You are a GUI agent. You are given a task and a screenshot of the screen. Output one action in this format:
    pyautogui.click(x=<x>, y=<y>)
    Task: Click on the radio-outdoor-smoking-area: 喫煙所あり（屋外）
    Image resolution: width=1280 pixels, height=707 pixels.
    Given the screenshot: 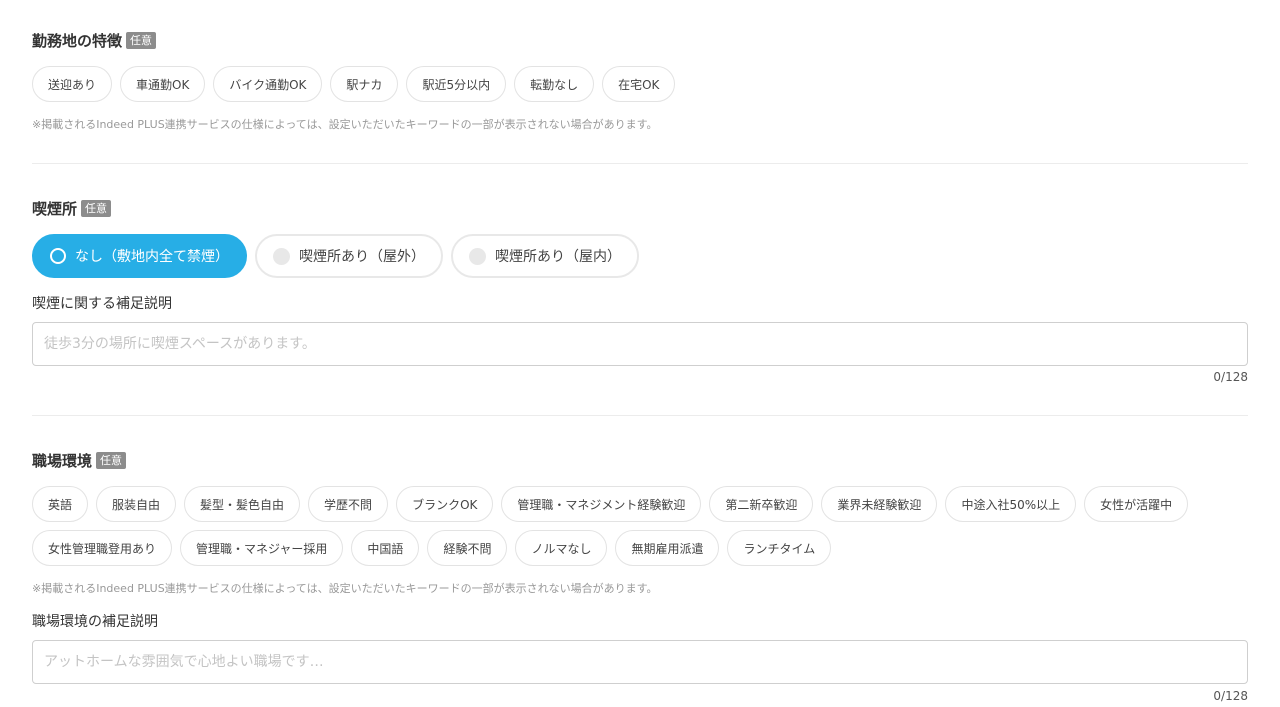 What is the action you would take?
    pyautogui.click(x=349, y=256)
    